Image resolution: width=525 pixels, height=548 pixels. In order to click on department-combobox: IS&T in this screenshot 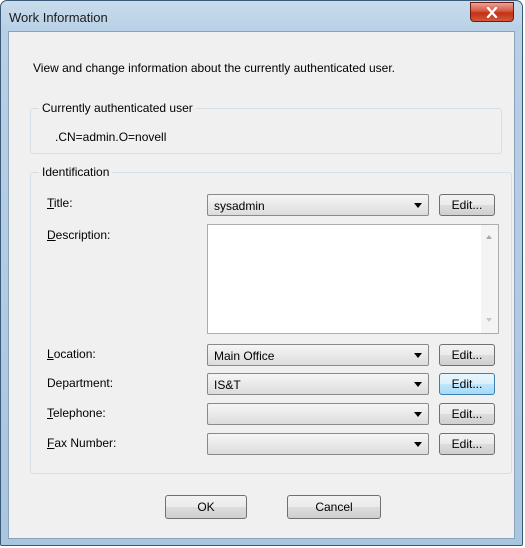, I will do `click(318, 384)`.